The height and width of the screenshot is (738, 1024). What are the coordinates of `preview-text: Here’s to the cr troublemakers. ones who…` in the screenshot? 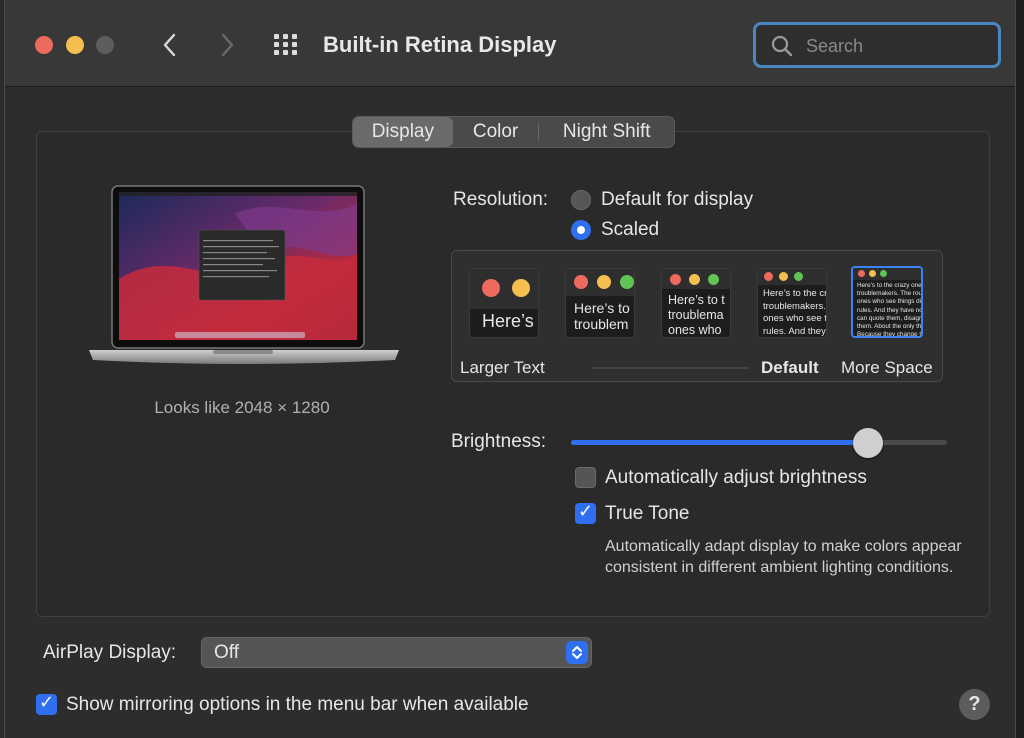 It's located at (794, 312).